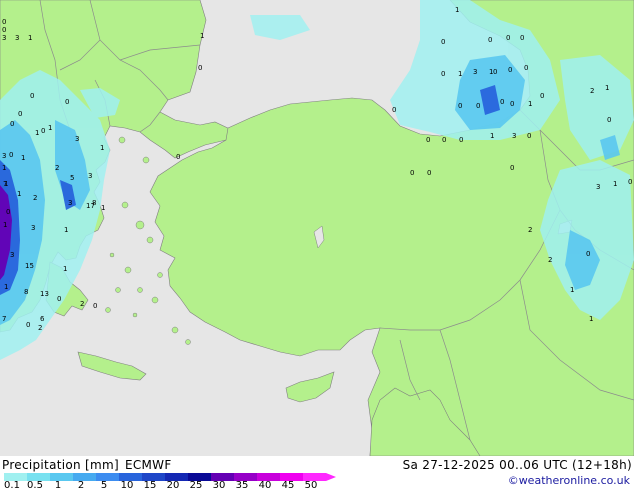  Describe the element at coordinates (4, 319) in the screenshot. I see `precip-value-label: 7` at that location.